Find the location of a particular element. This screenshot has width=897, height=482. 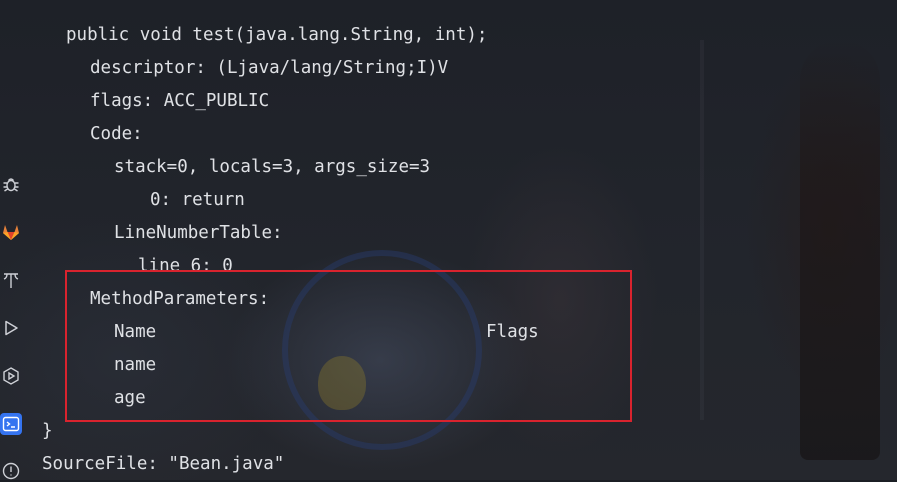

problems-button is located at coordinates (11, 471).